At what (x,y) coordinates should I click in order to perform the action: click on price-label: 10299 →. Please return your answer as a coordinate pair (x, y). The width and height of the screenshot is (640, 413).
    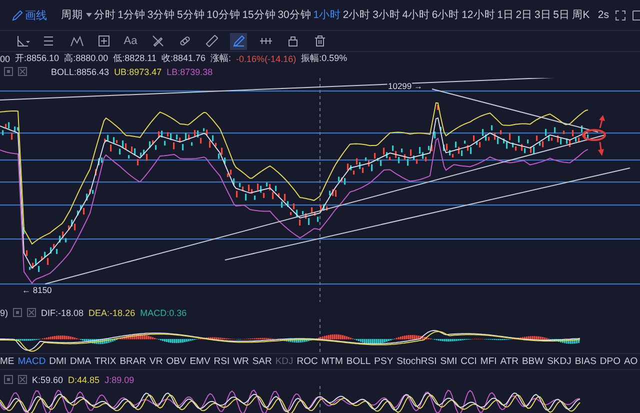
    Looking at the image, I should click on (405, 86).